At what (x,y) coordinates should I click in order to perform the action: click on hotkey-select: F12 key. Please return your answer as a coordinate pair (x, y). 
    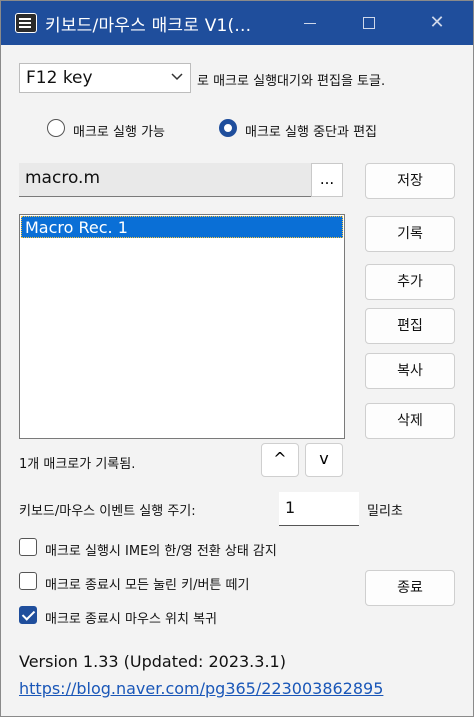
    Looking at the image, I should click on (105, 78).